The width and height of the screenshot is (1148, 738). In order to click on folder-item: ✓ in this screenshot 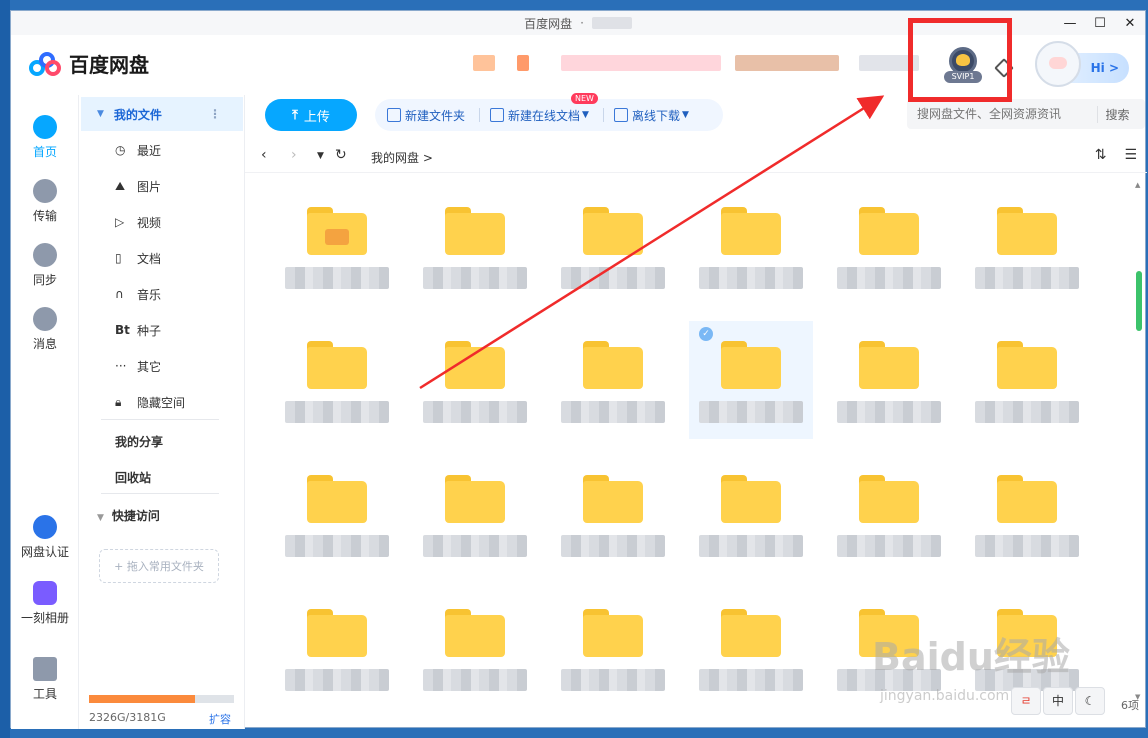, I will do `click(751, 380)`.